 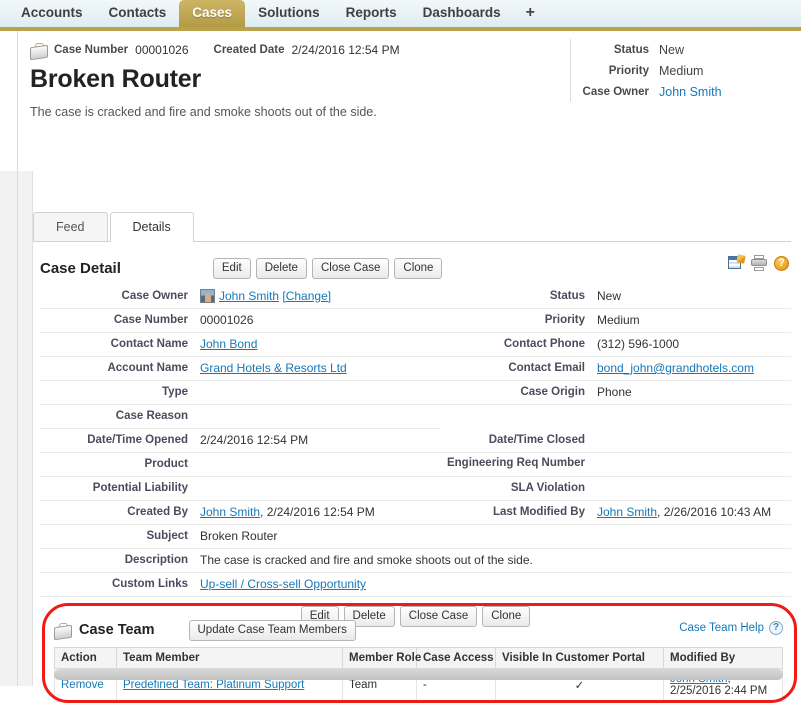 I want to click on table-row: Type Case Origin Phone, so click(x=415, y=392).